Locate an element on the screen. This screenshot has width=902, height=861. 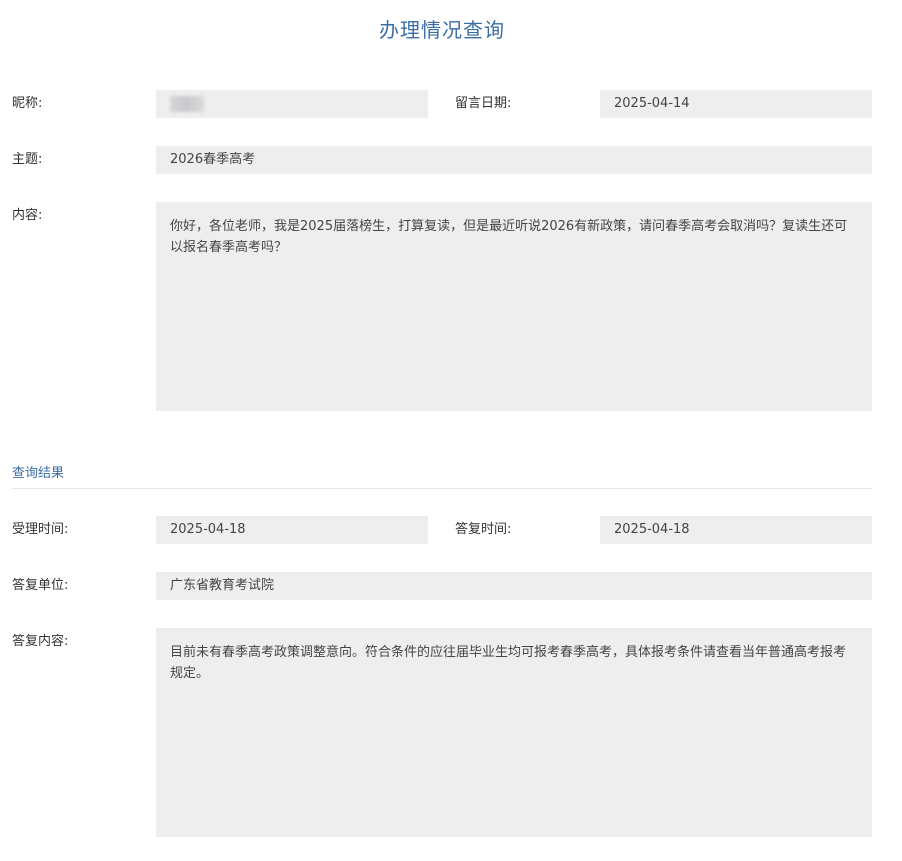
accept-time-field: 2025-04-18 is located at coordinates (292, 530).